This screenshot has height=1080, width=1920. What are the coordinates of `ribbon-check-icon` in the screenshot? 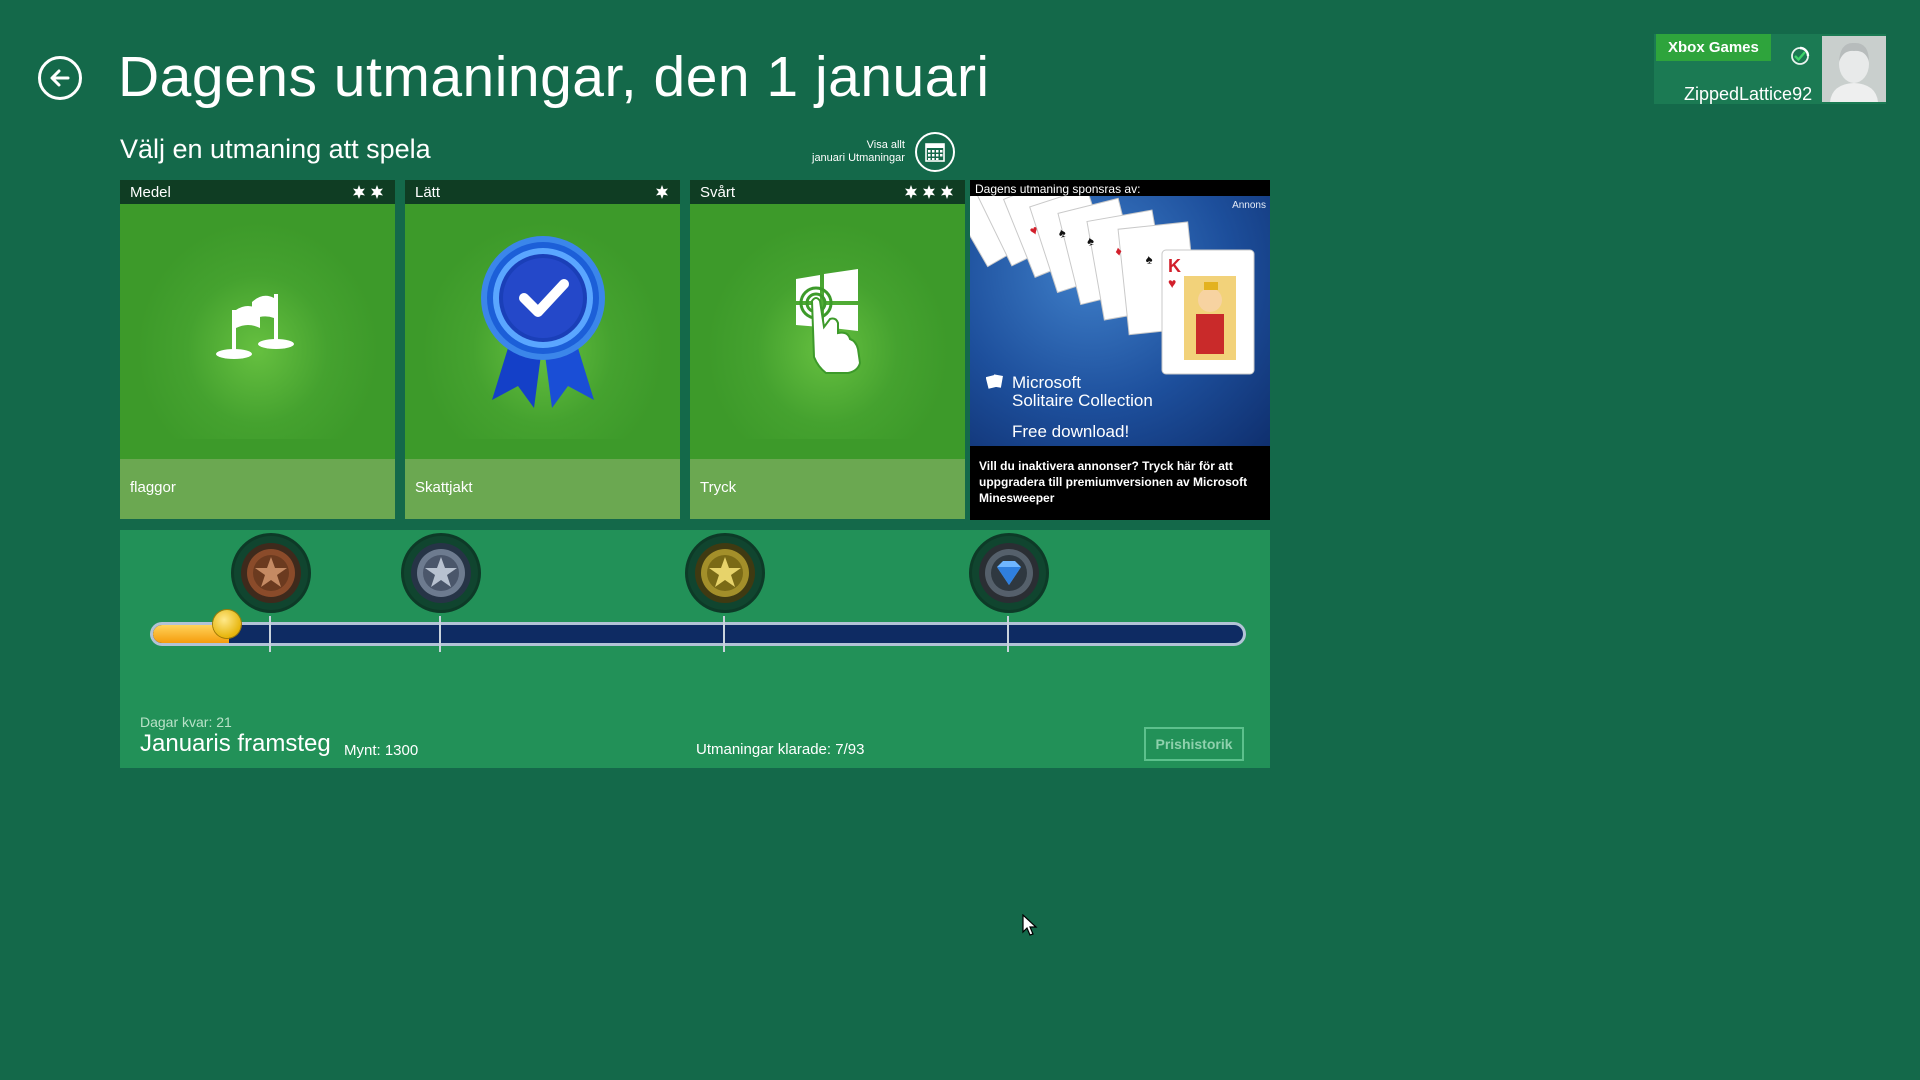 It's located at (542, 321).